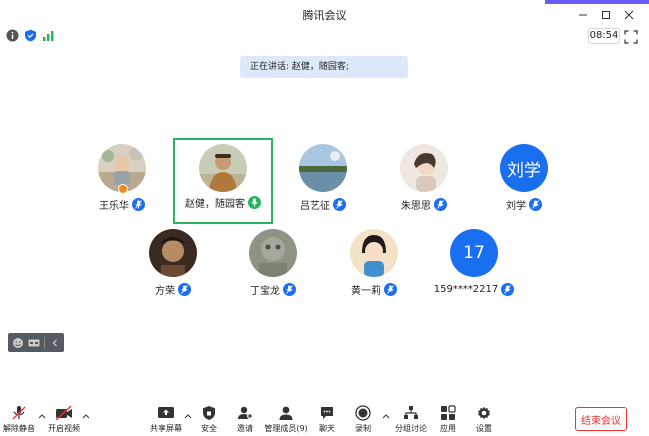 This screenshot has height=436, width=649. I want to click on collapse-button, so click(55, 343).